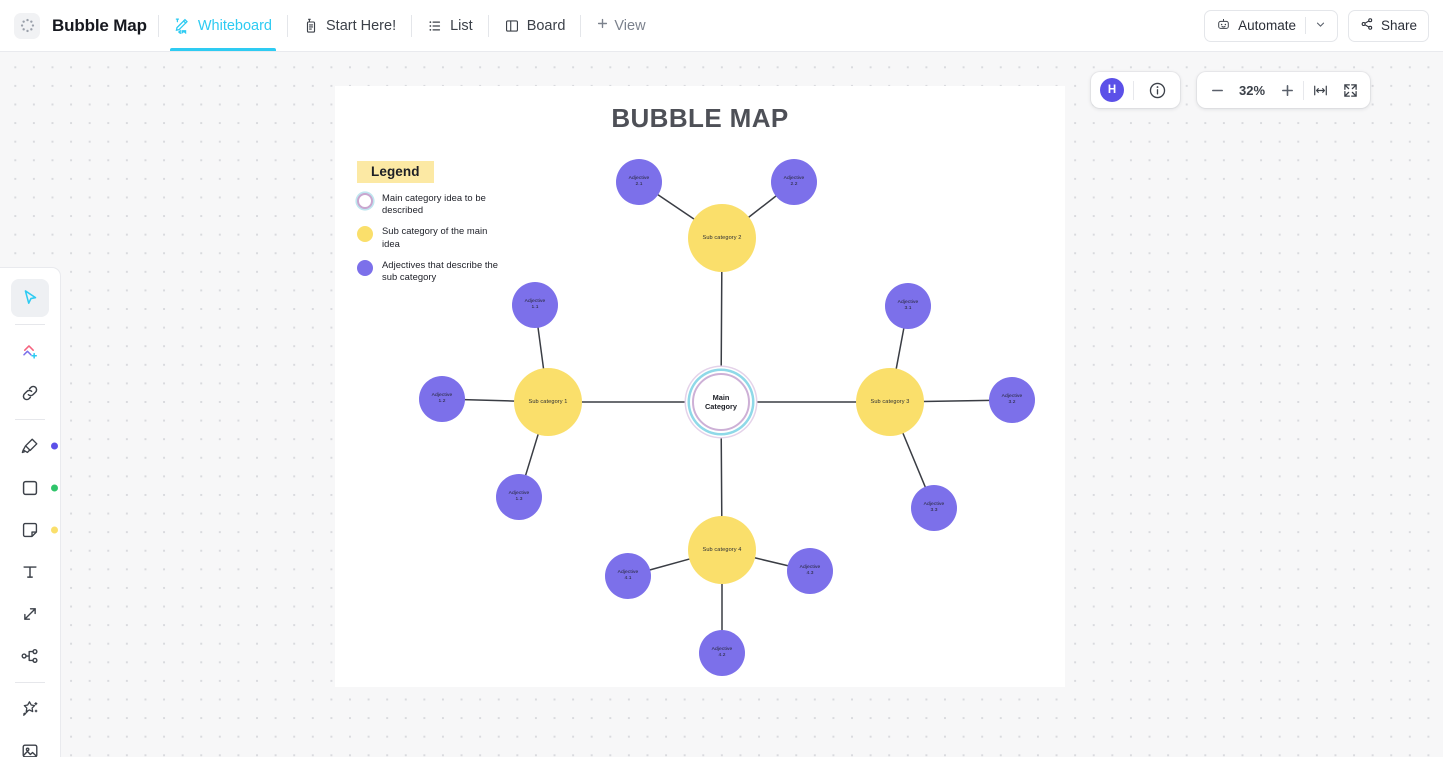 This screenshot has width=1443, height=757. What do you see at coordinates (1252, 90) in the screenshot?
I see `zoom-level-label: 32%` at bounding box center [1252, 90].